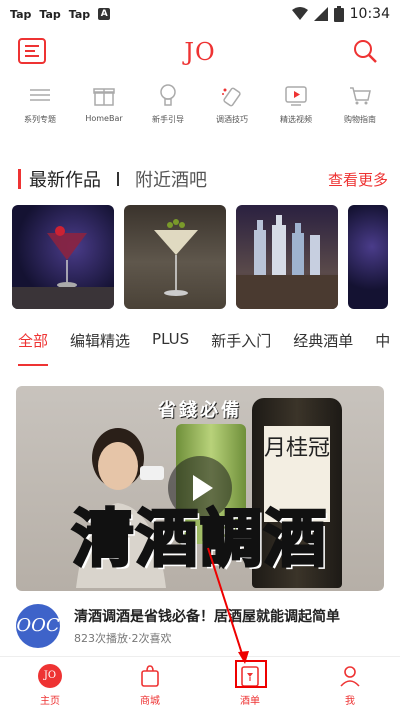  I want to click on video-overlay-title: 清酒調酒, so click(199, 538).